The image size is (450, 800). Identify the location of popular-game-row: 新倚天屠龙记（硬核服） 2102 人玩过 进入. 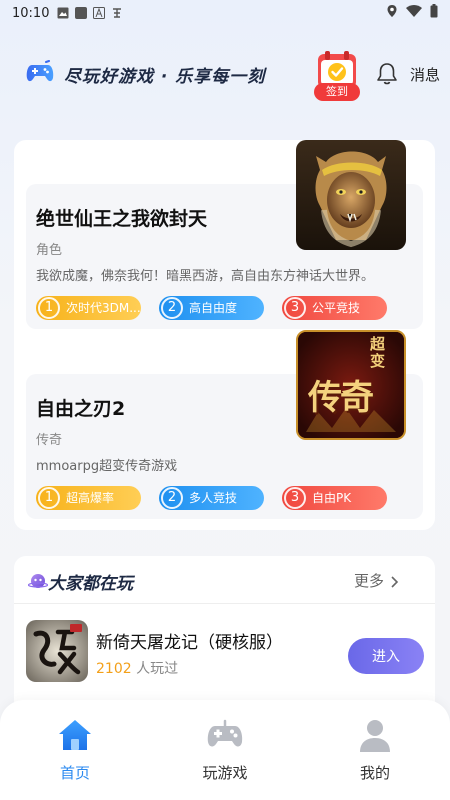
(224, 652).